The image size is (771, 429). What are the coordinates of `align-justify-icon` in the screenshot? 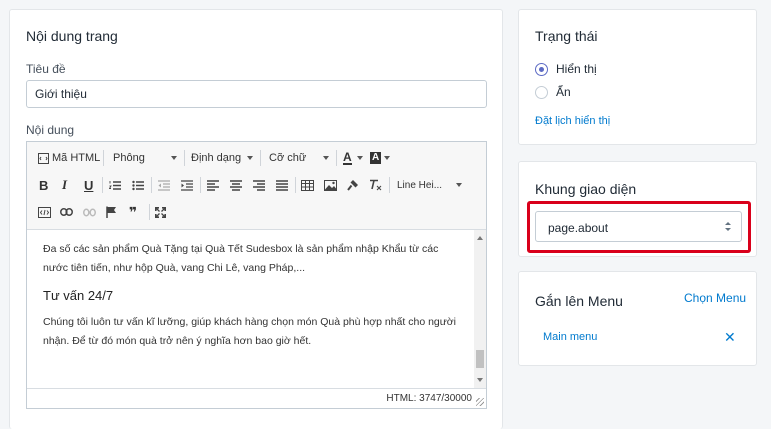 It's located at (282, 185).